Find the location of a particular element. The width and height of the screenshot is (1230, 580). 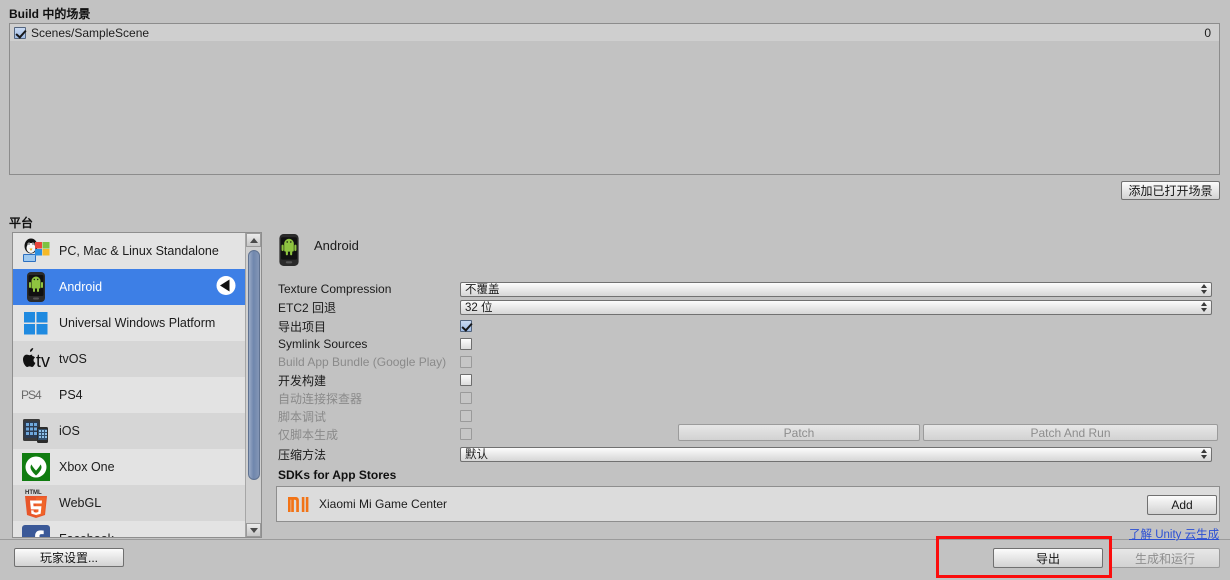

sdk-list-item: Xiaomi Mi Game Center is located at coordinates (748, 504).